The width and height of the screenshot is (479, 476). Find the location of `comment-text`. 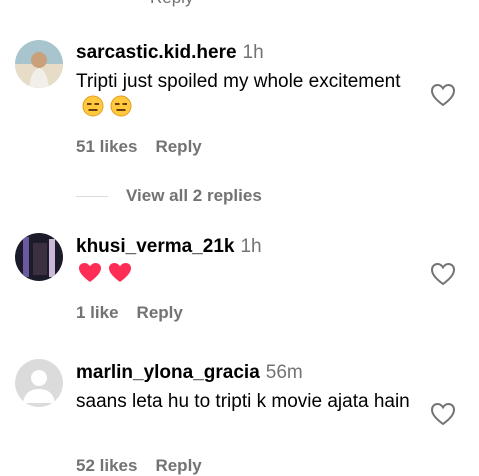

comment-text is located at coordinates (246, 277).